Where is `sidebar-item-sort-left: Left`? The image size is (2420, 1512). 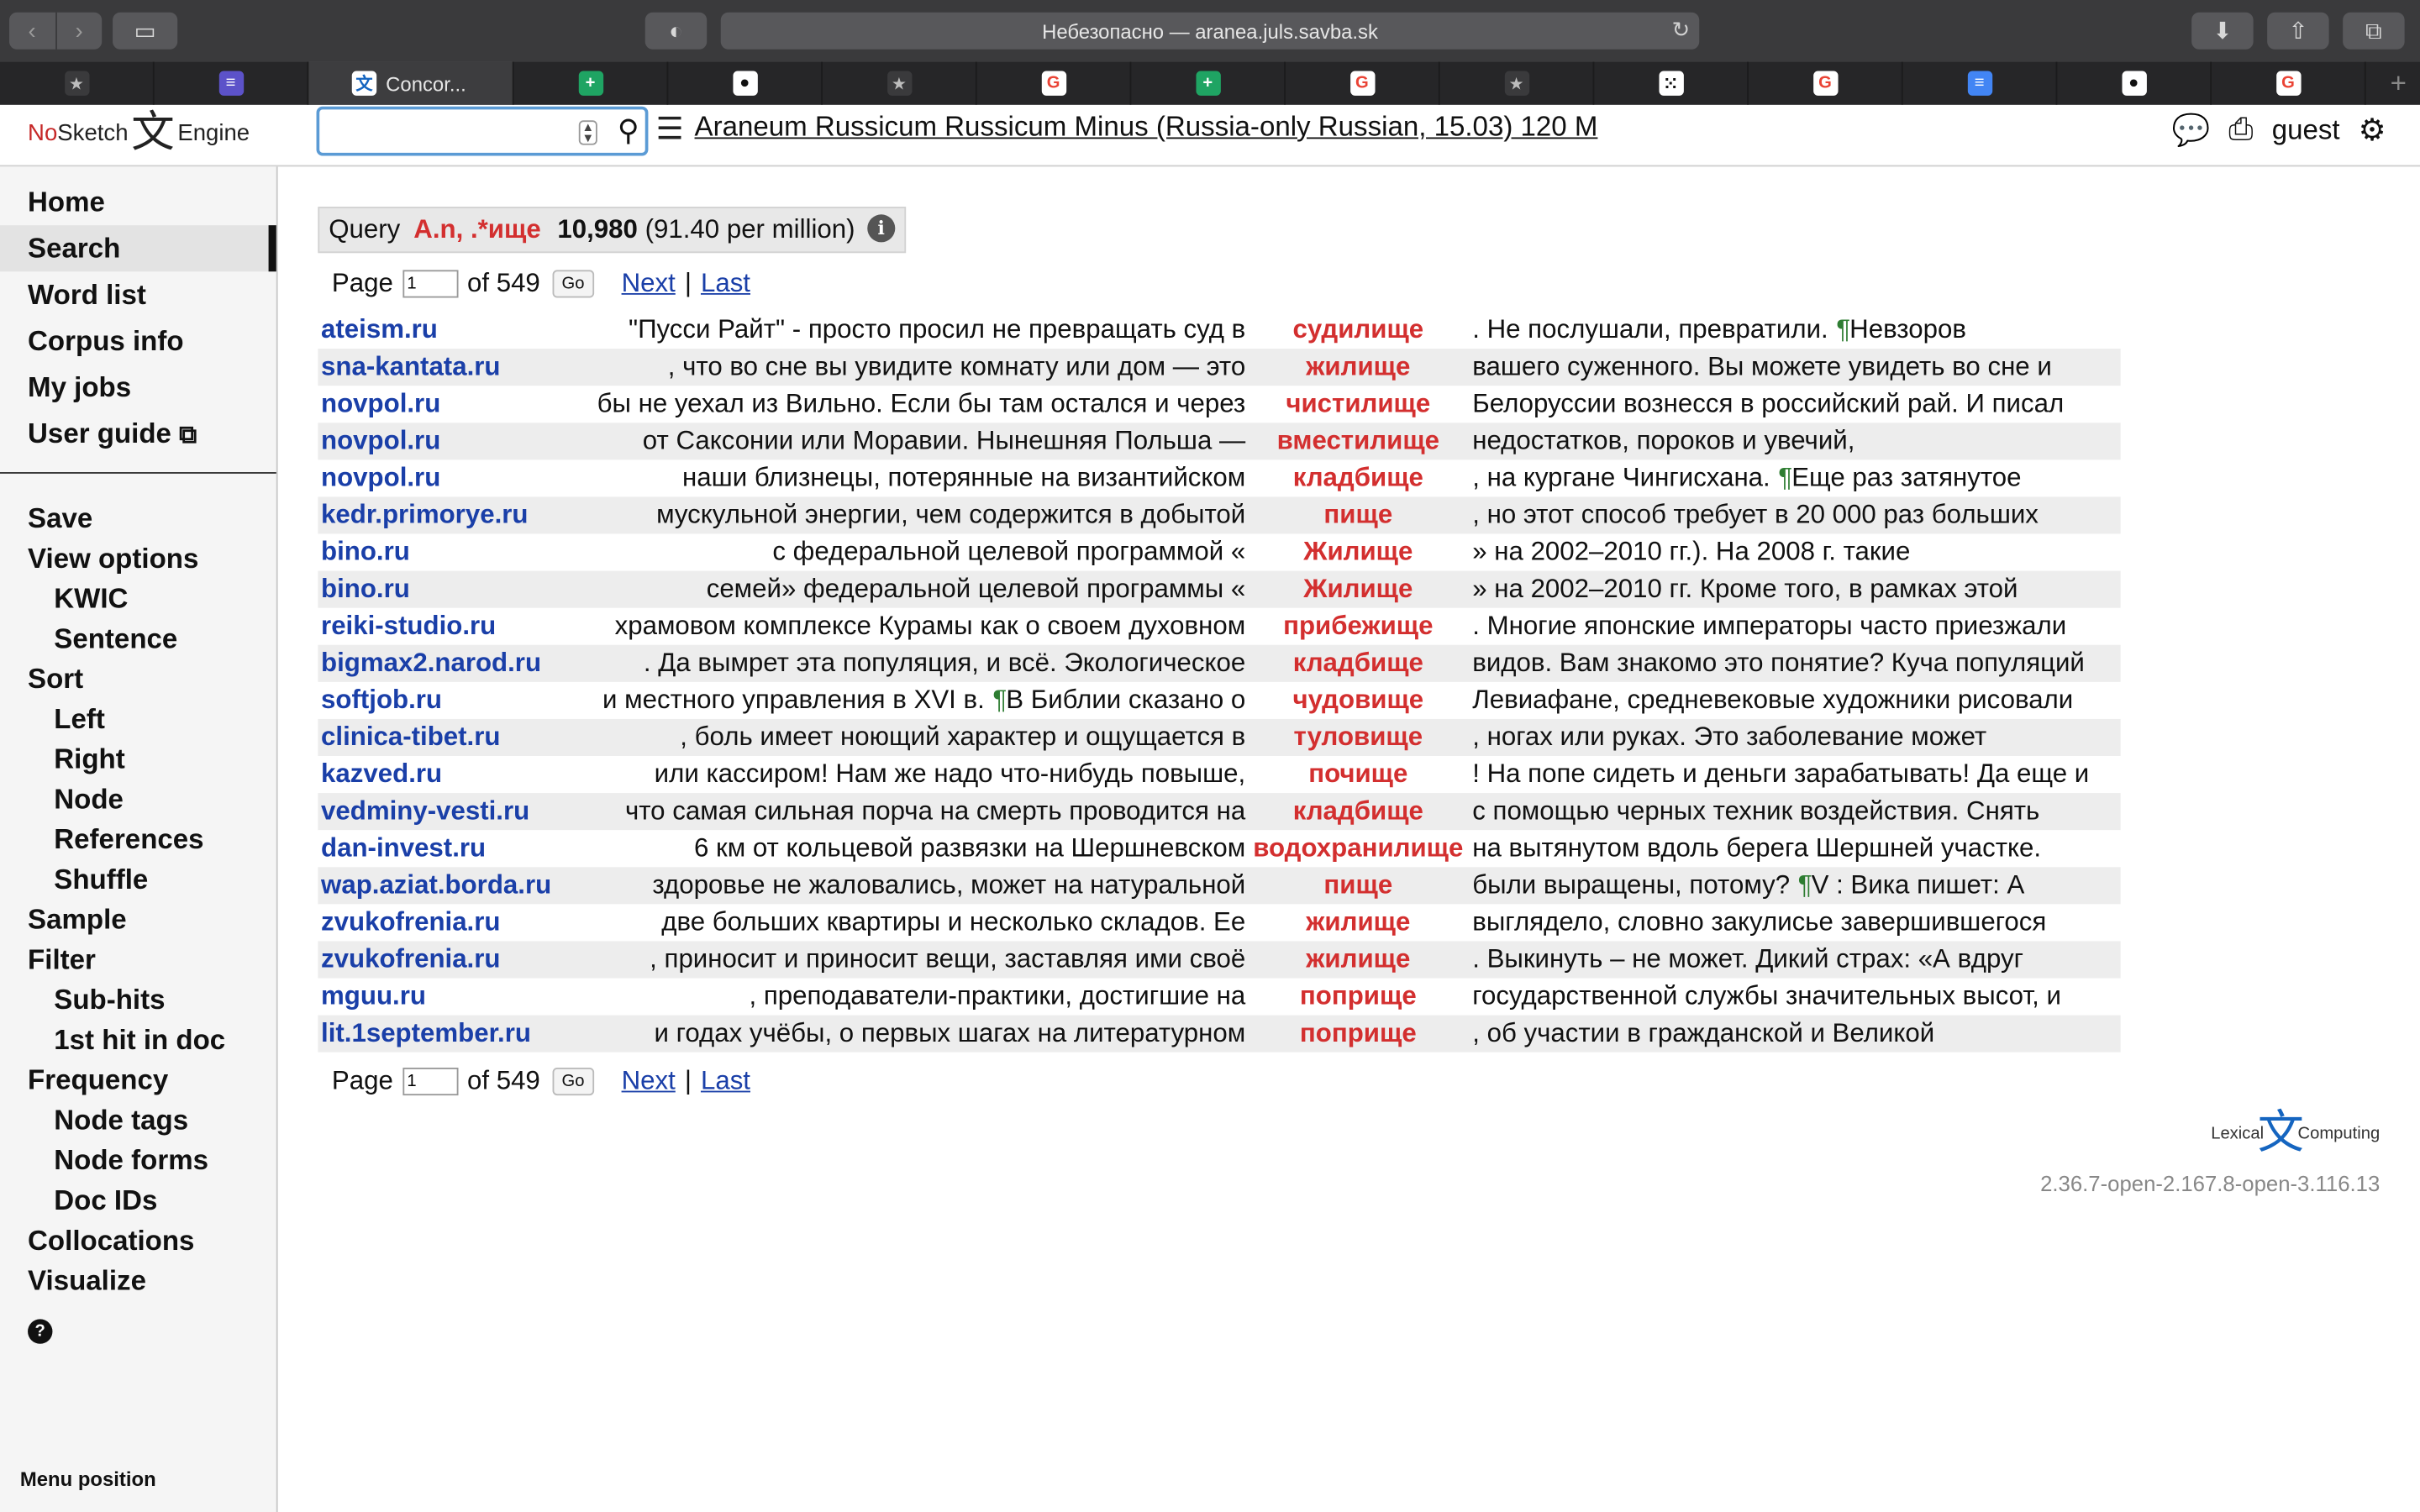 sidebar-item-sort-left: Left is located at coordinates (138, 719).